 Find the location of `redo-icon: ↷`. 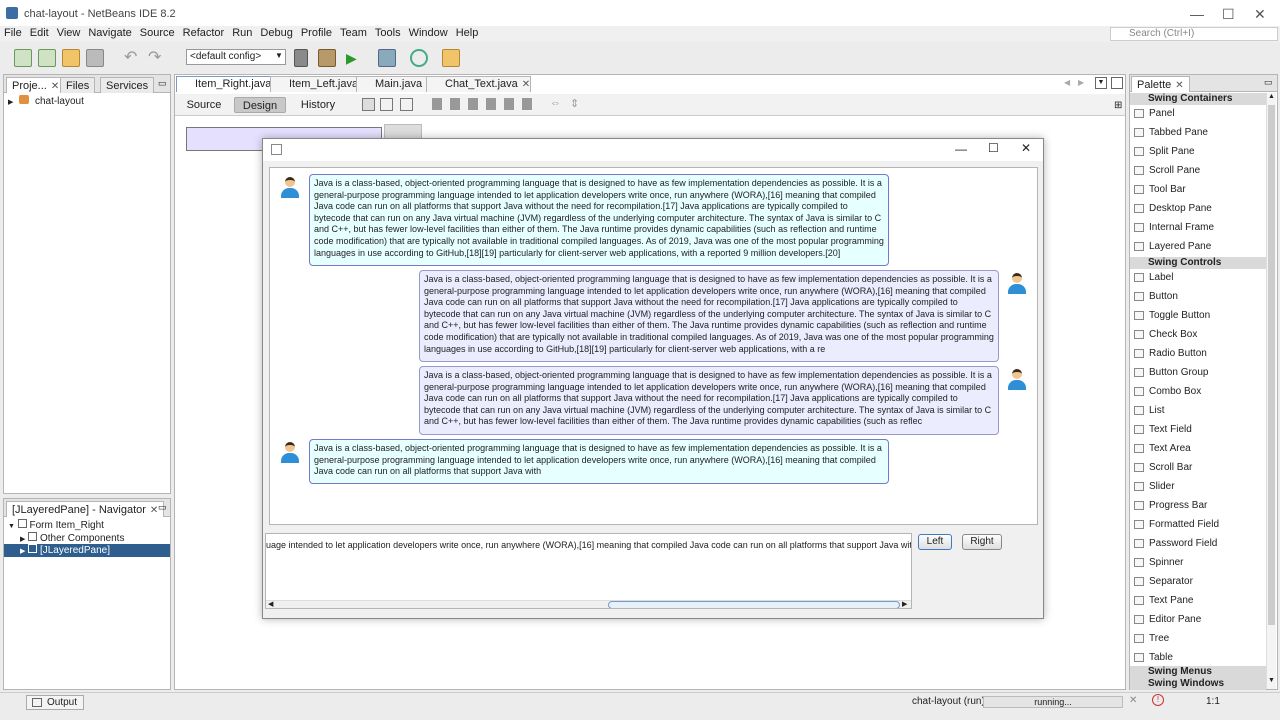

redo-icon: ↷ is located at coordinates (157, 58).